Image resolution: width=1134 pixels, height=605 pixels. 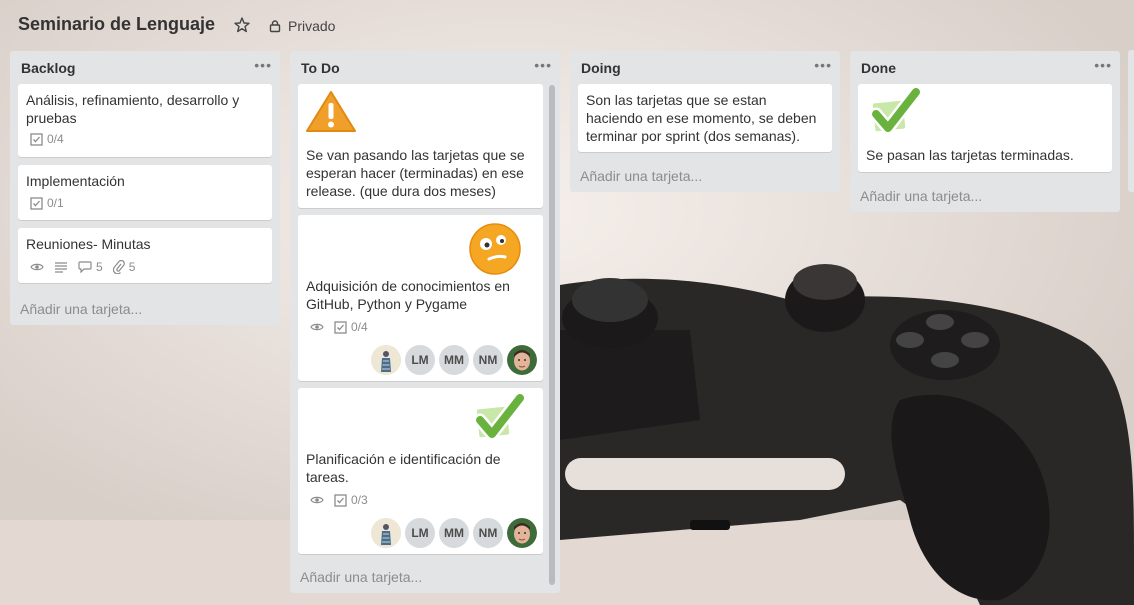 What do you see at coordinates (1131, 121) in the screenshot?
I see `next-list-edge` at bounding box center [1131, 121].